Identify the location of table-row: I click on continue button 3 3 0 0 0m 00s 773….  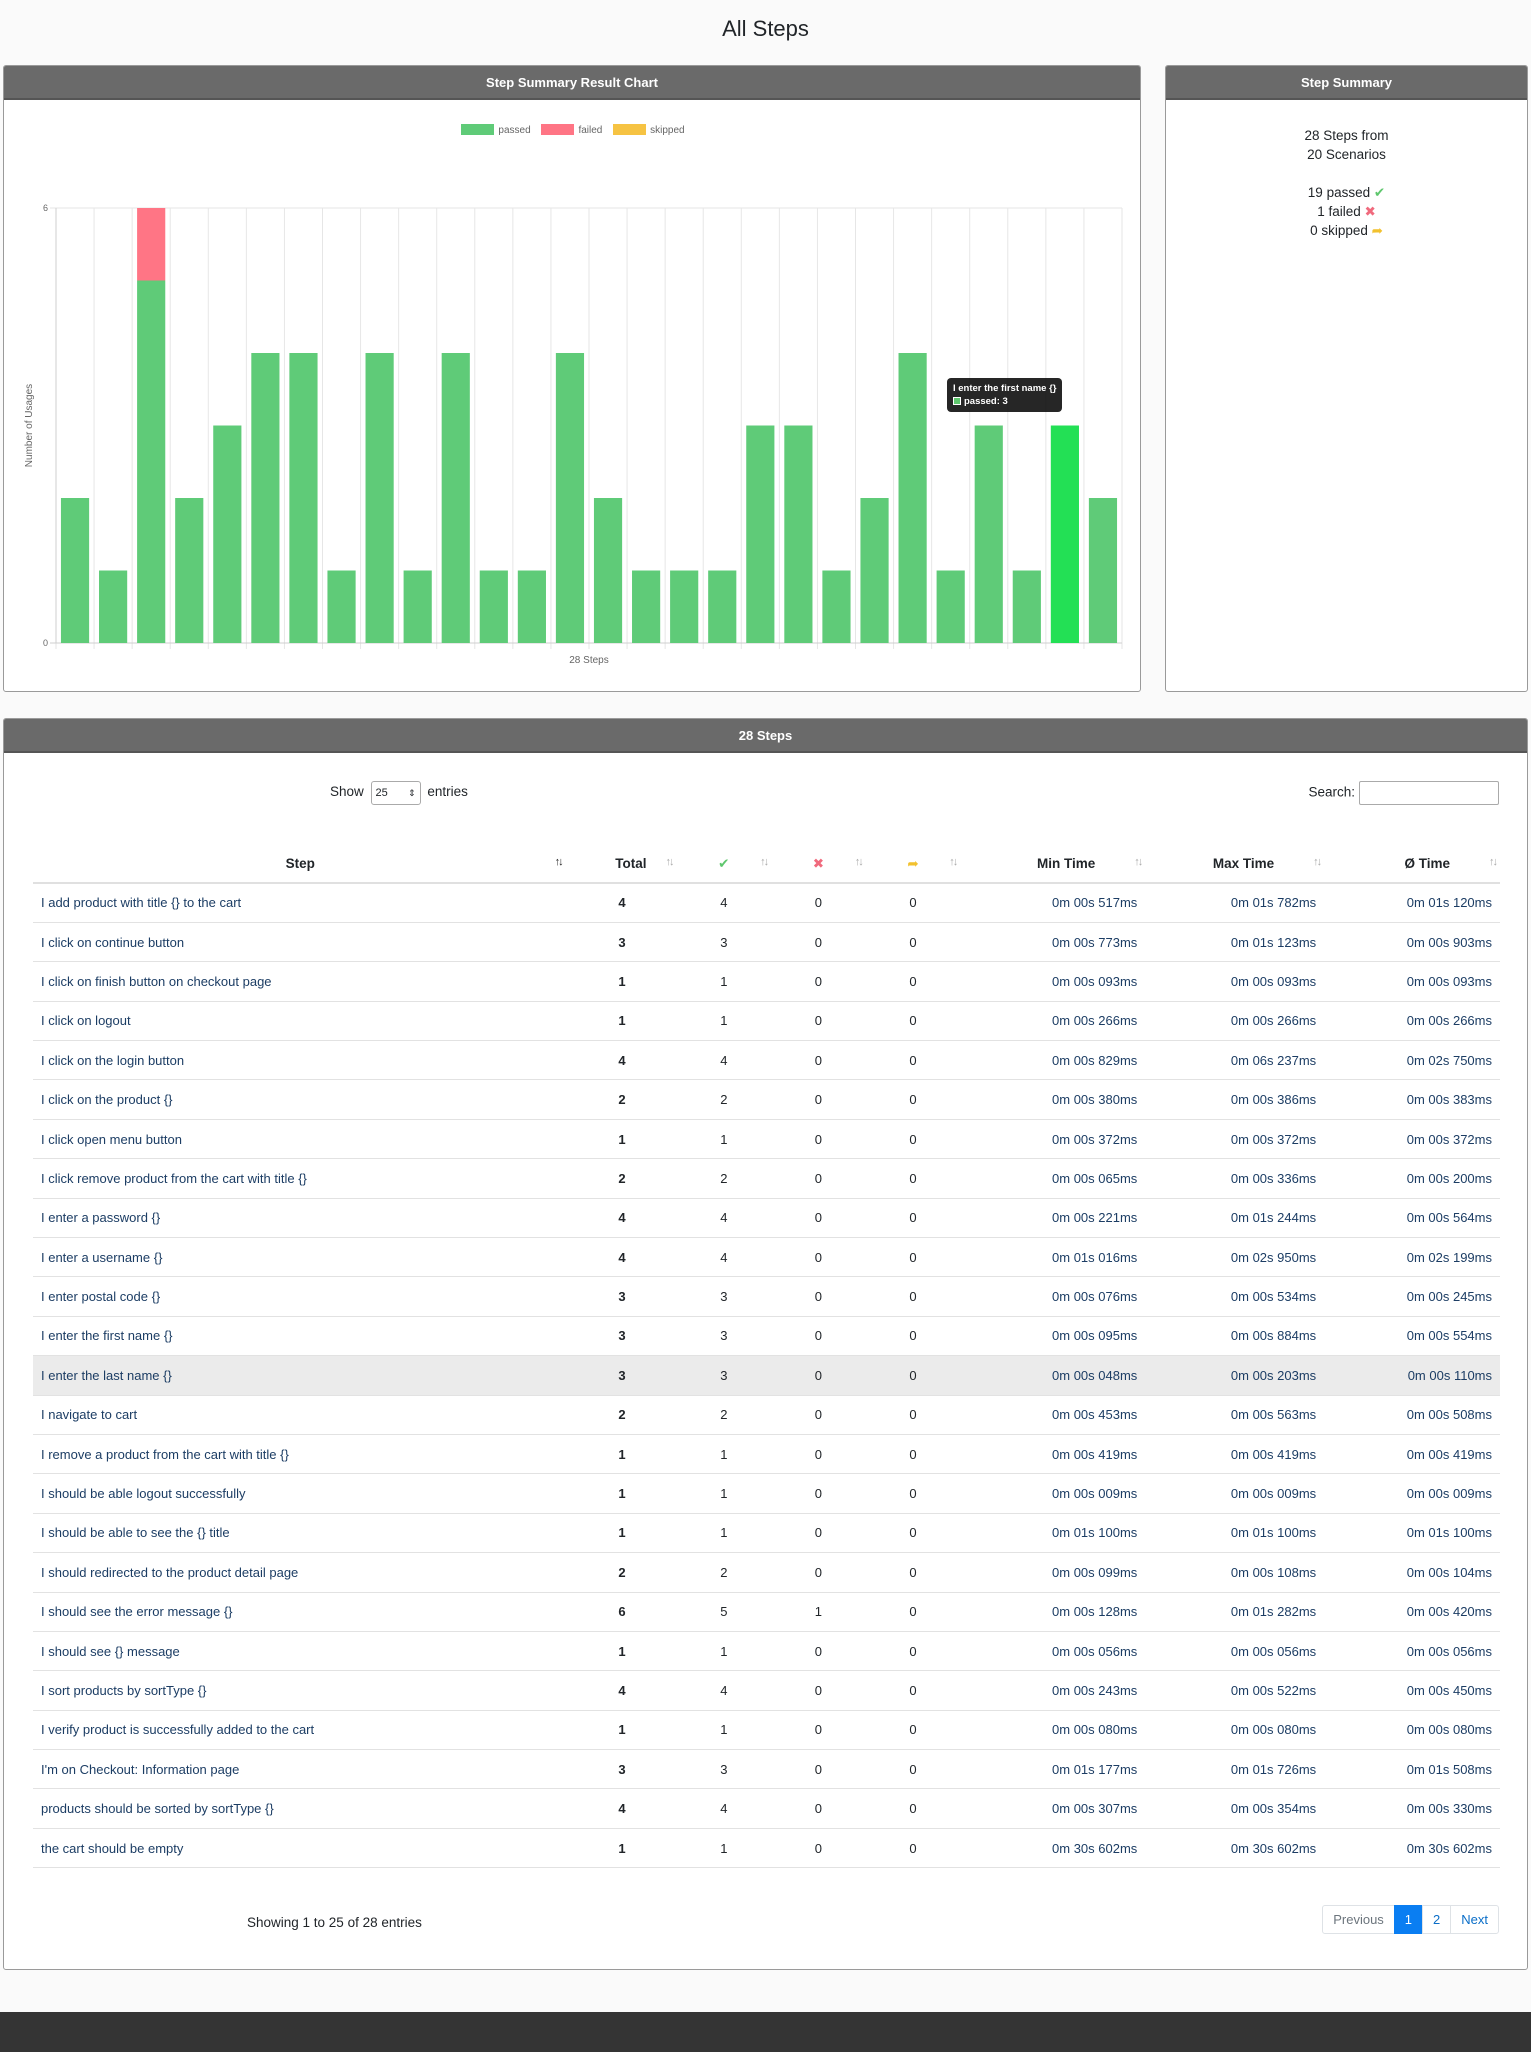
(766, 942).